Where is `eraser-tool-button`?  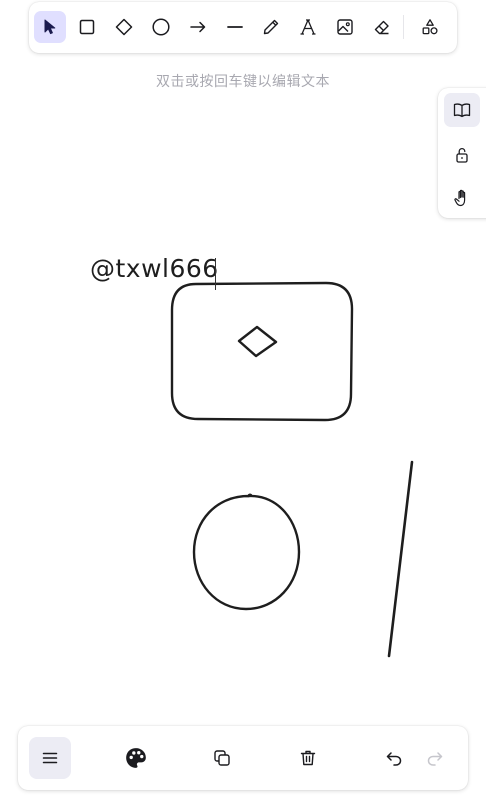
eraser-tool-button is located at coordinates (382, 27).